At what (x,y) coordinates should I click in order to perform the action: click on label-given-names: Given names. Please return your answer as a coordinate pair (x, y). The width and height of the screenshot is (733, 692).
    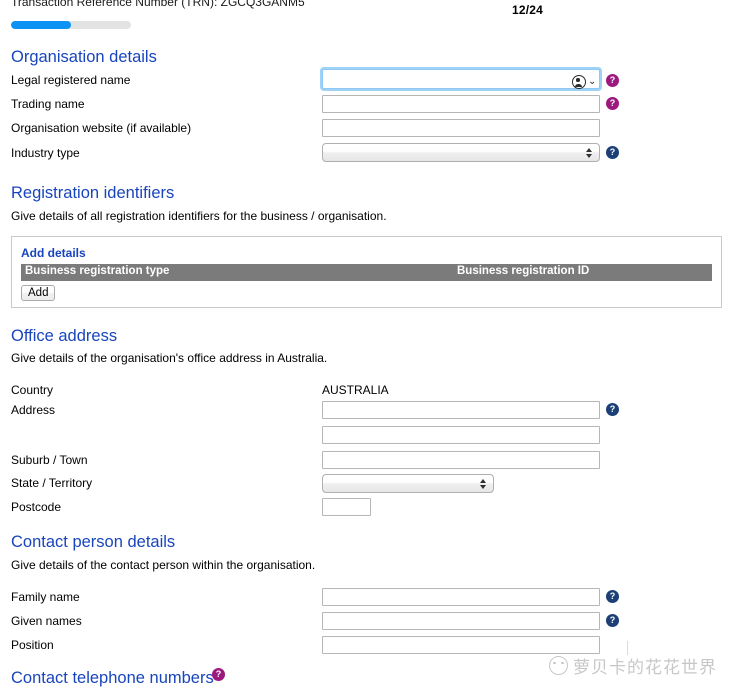
    Looking at the image, I should click on (46, 621).